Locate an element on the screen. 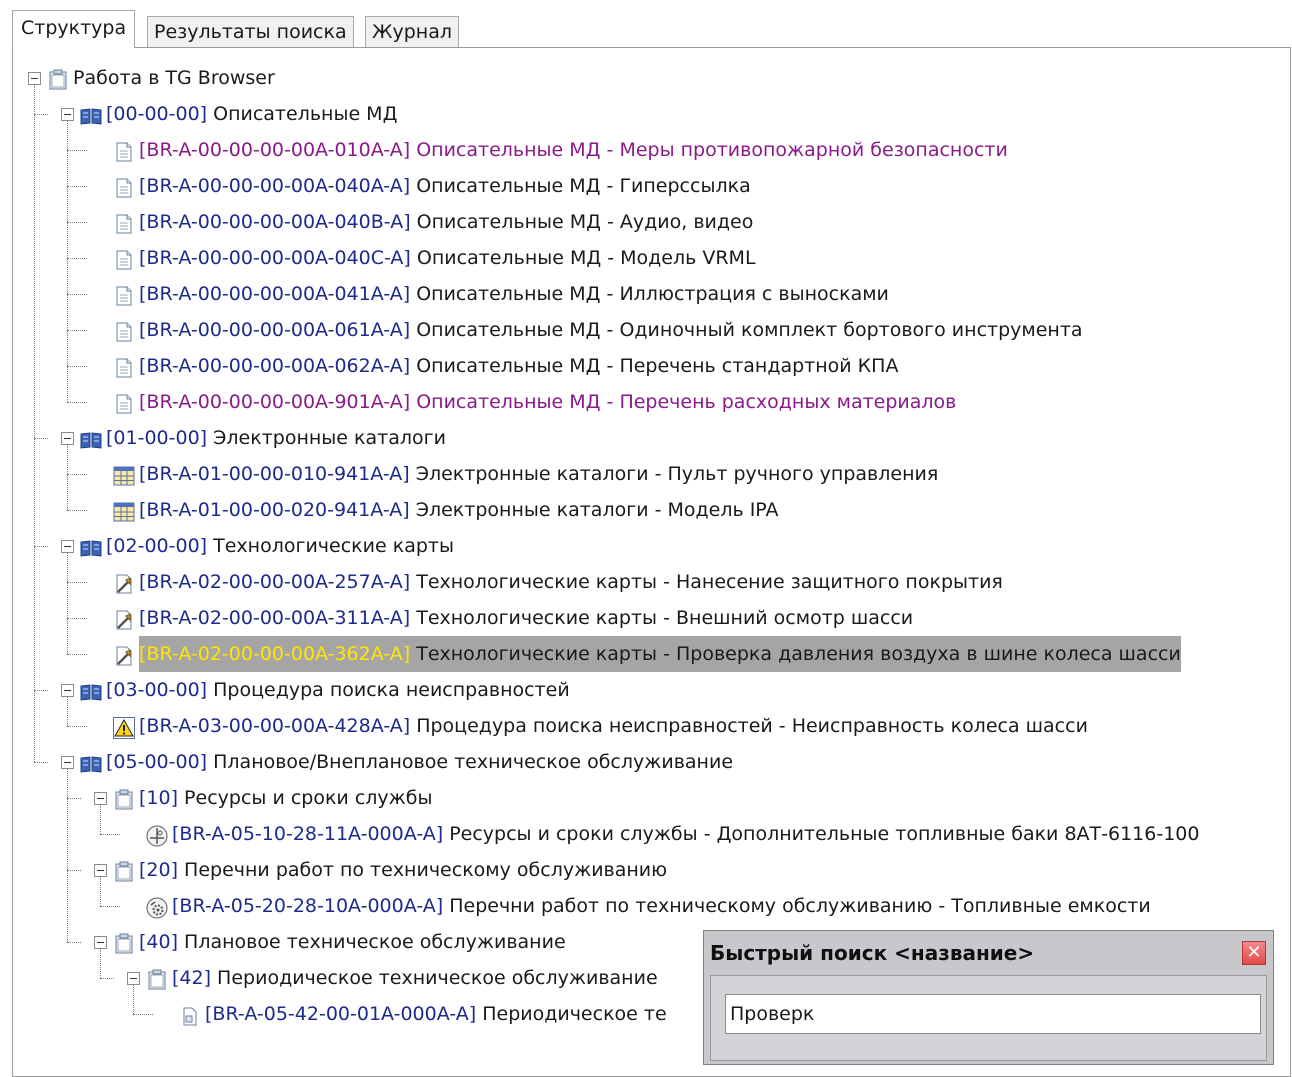 The image size is (1292, 1077). document-code: [BR-A-00-00-00-00A-010A-A] is located at coordinates (275, 150).